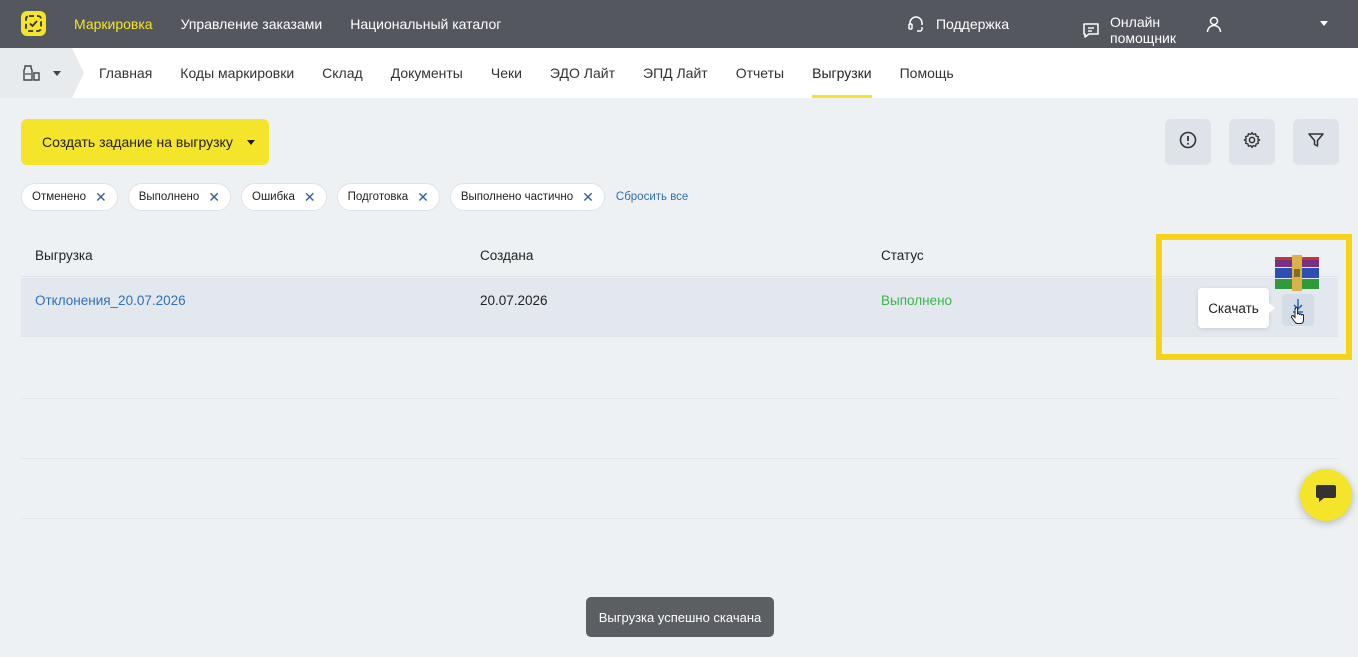 The image size is (1358, 657). What do you see at coordinates (57, 73) in the screenshot?
I see `chevron-down-icon` at bounding box center [57, 73].